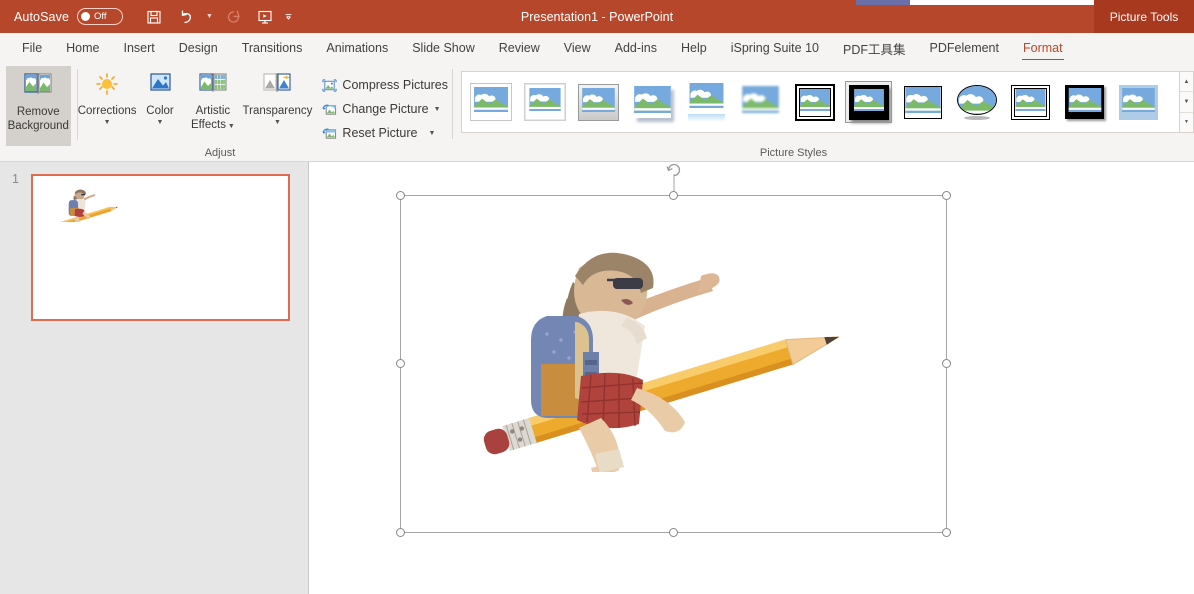 This screenshot has height=594, width=1194. Describe the element at coordinates (38, 83) in the screenshot. I see `remove-background-icon` at that location.